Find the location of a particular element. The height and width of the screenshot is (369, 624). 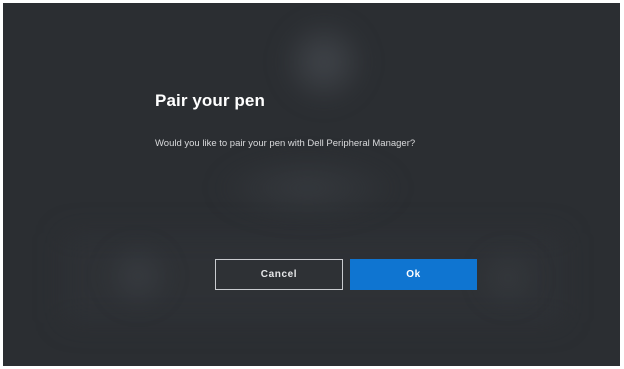

cancel-button: Cancel is located at coordinates (279, 274).